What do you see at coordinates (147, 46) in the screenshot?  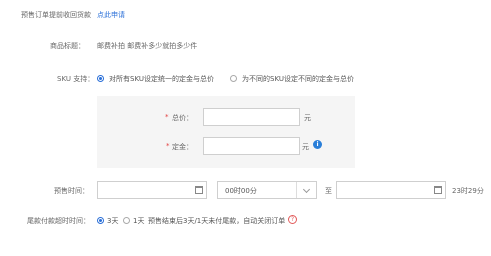 I see `product-title-value: 邮费补拍 邮费补多少就拍多少件` at bounding box center [147, 46].